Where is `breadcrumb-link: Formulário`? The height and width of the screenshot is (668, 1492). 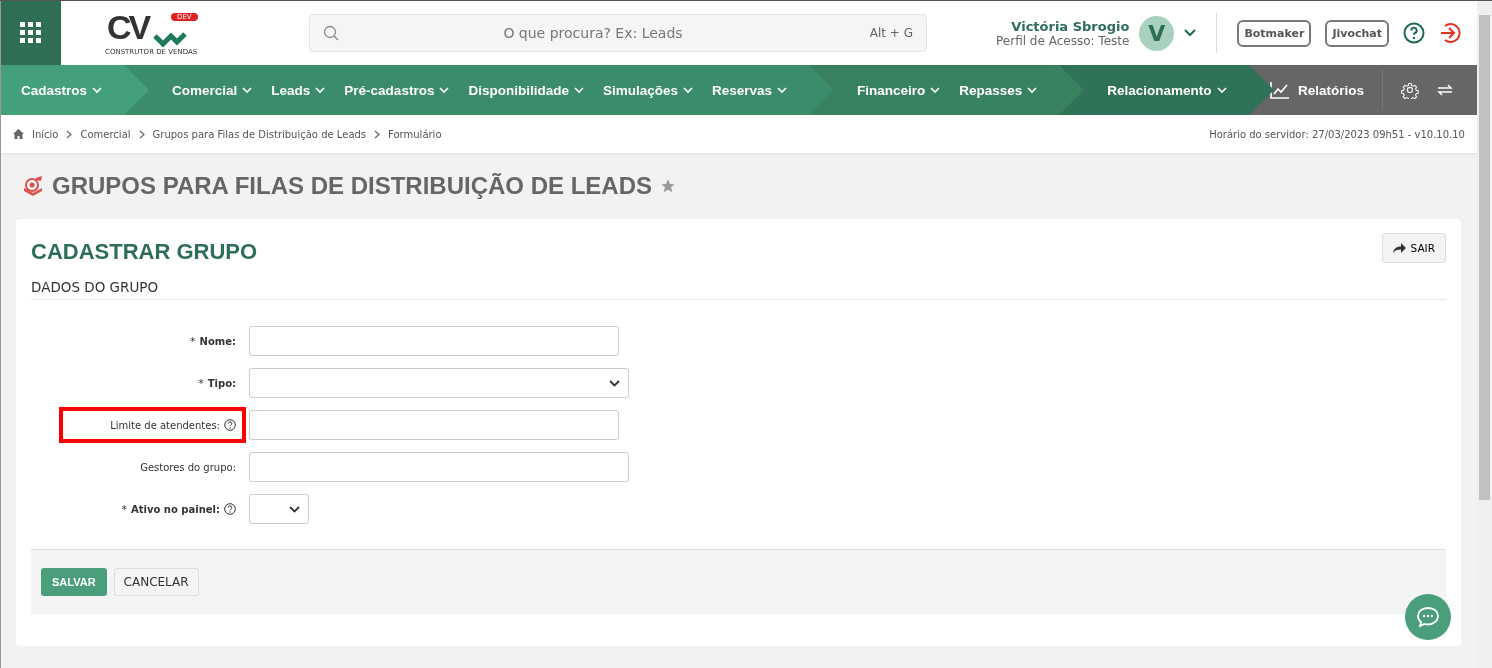 breadcrumb-link: Formulário is located at coordinates (415, 134).